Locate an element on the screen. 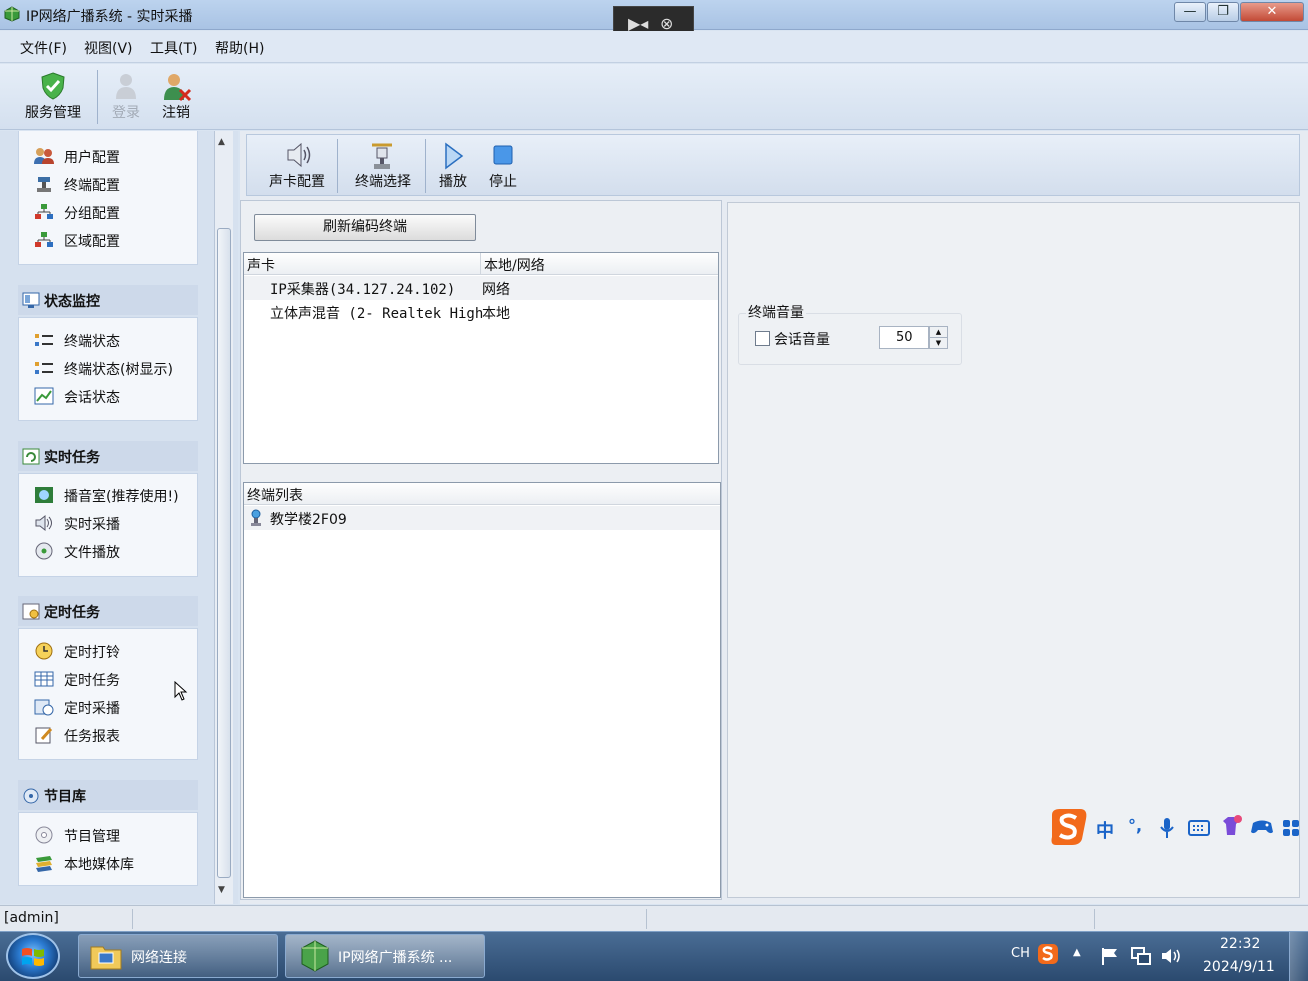 This screenshot has width=1308, height=981. service-management-button: 服务管理 is located at coordinates (53, 97).